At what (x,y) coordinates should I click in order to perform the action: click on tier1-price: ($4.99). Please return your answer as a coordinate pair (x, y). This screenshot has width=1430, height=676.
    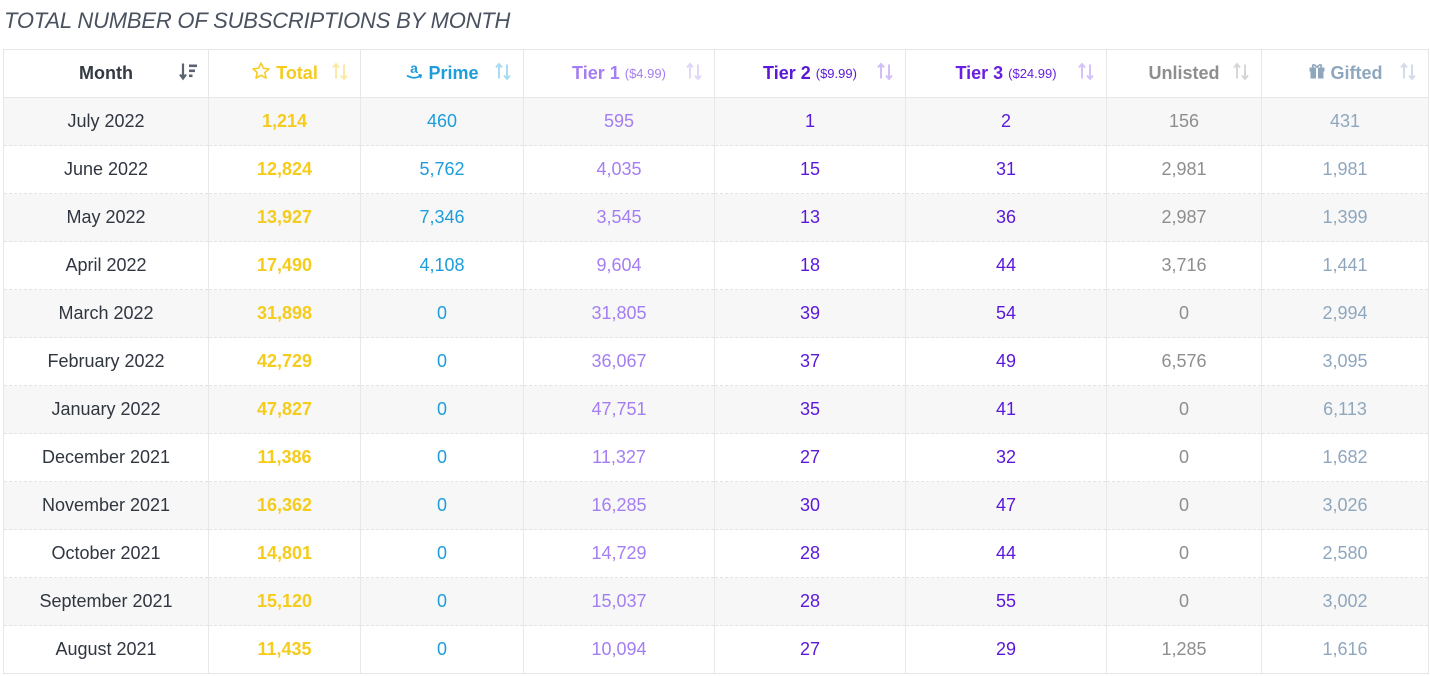
    Looking at the image, I should click on (645, 73).